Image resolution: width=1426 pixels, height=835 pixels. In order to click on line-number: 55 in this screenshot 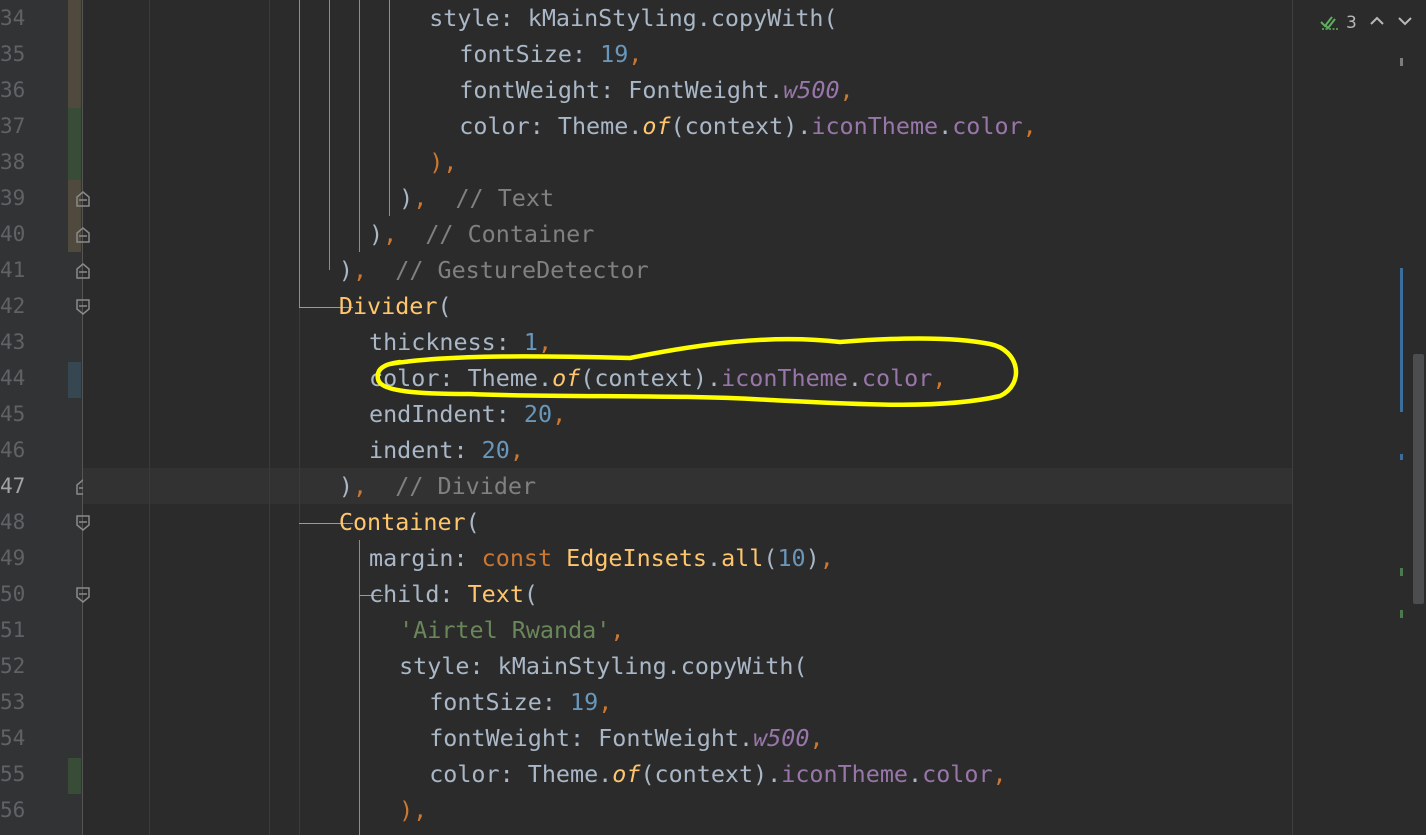, I will do `click(12, 774)`.